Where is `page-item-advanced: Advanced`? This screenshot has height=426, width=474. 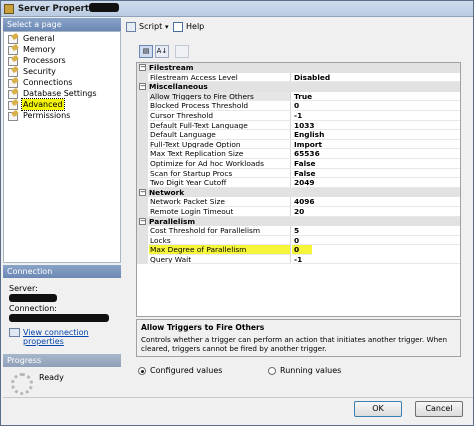 page-item-advanced: Advanced is located at coordinates (62, 104).